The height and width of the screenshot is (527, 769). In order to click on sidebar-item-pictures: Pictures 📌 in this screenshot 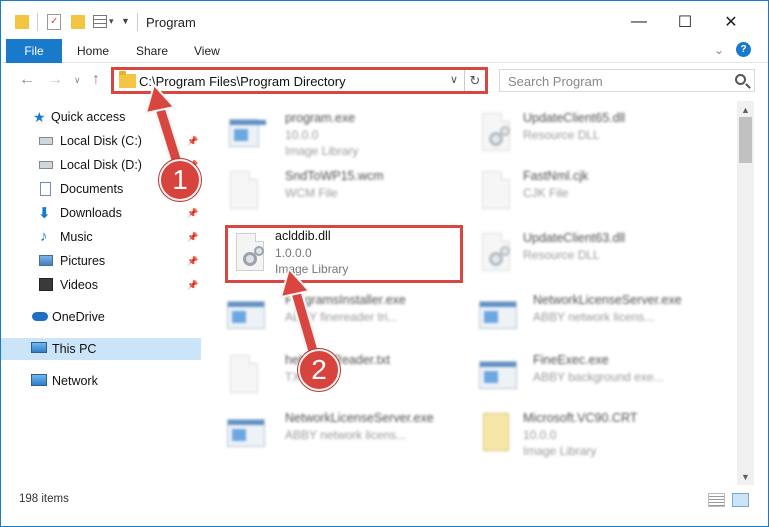, I will do `click(101, 261)`.